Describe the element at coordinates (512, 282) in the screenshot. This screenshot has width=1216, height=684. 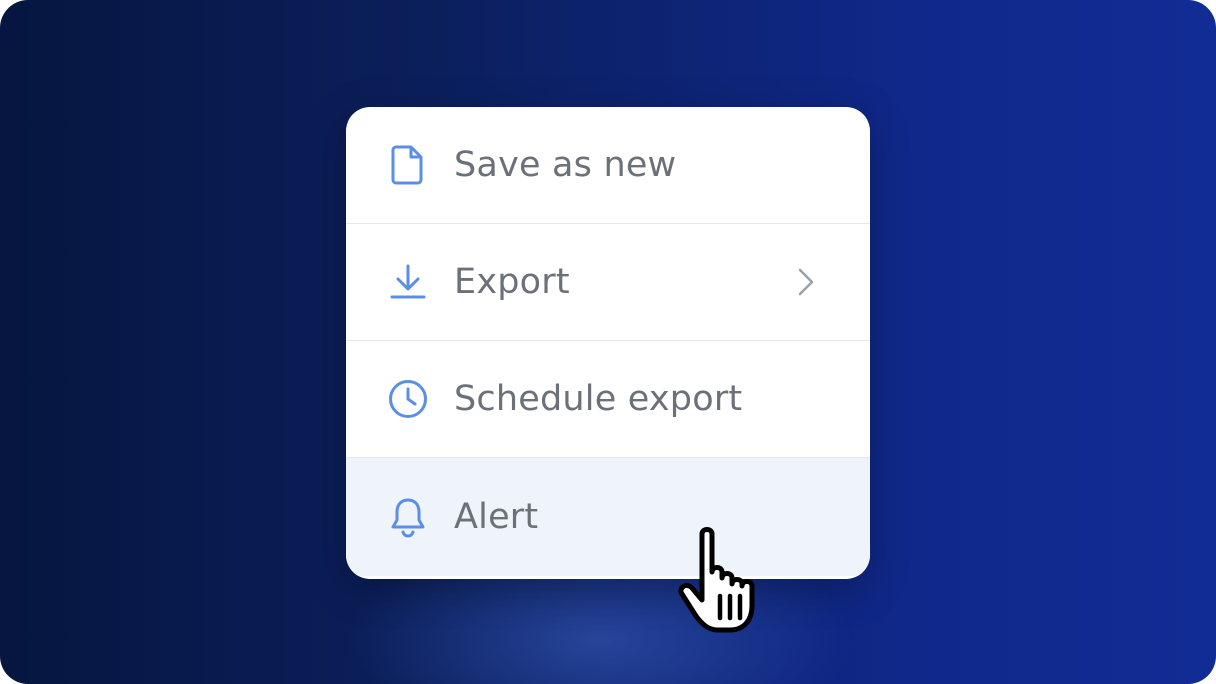
I see `menu-item-label: Export` at that location.